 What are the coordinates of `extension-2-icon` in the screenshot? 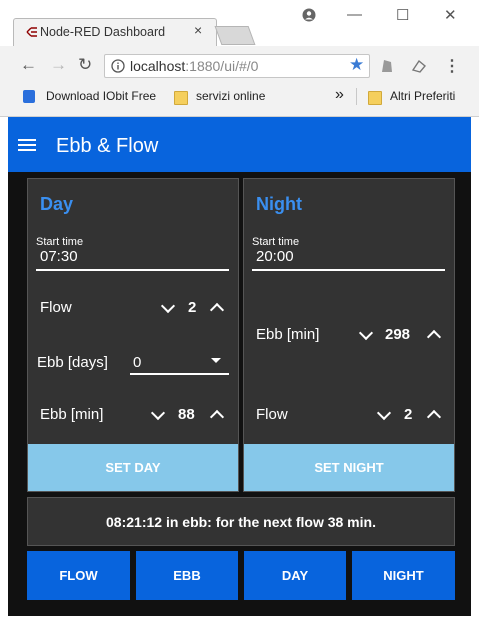 It's located at (419, 66).